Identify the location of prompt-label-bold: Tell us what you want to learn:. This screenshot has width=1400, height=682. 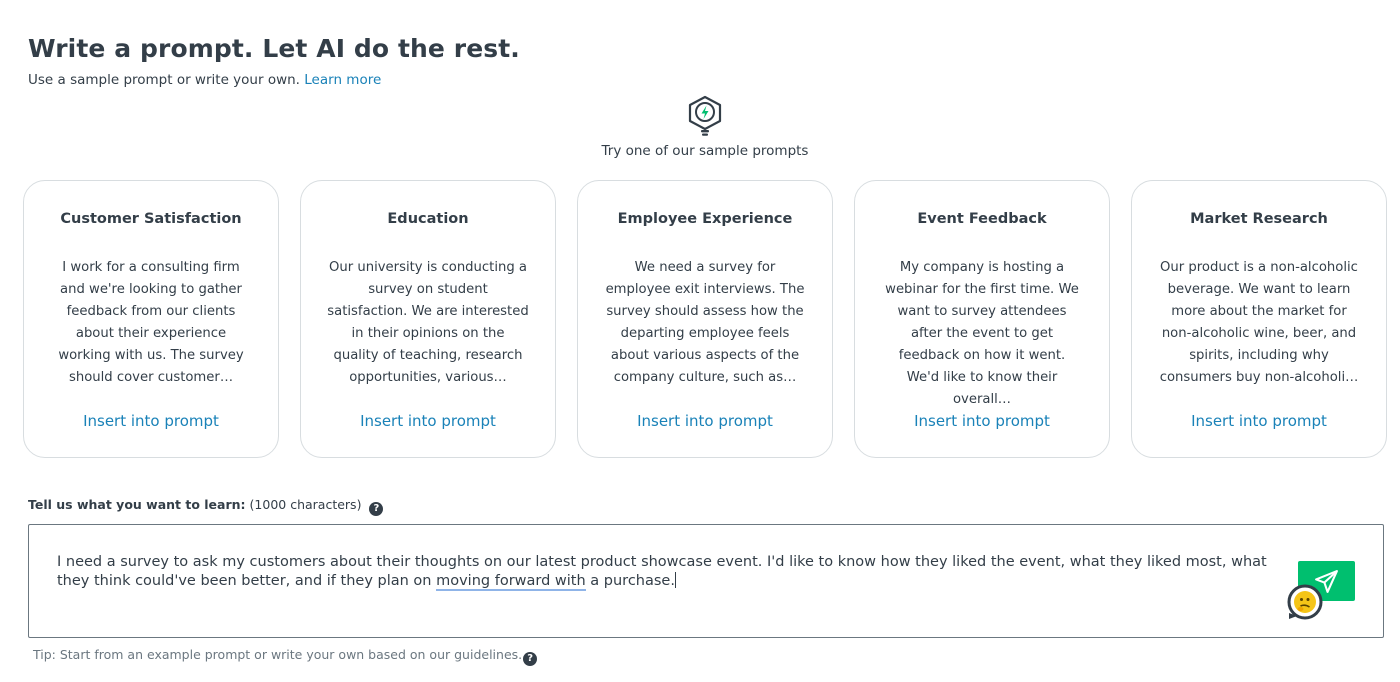
(137, 504).